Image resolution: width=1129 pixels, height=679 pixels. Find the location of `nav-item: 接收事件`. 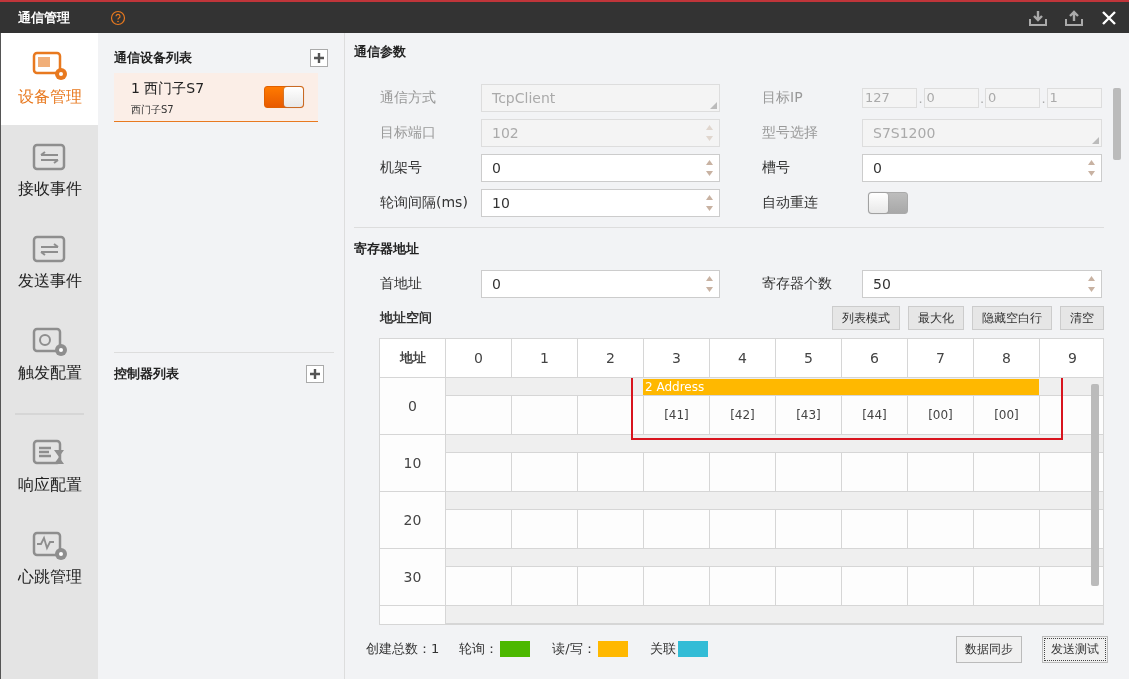

nav-item: 接收事件 is located at coordinates (49, 171).